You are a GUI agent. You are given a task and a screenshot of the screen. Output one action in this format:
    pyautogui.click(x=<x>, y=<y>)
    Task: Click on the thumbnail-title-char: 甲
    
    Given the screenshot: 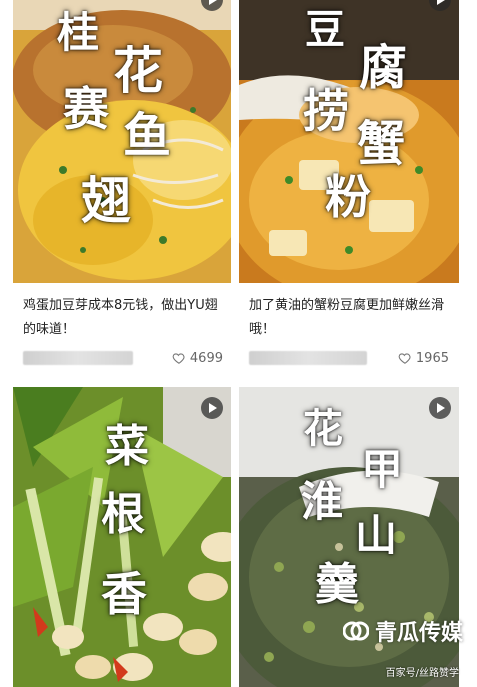 What is the action you would take?
    pyautogui.click(x=382, y=469)
    